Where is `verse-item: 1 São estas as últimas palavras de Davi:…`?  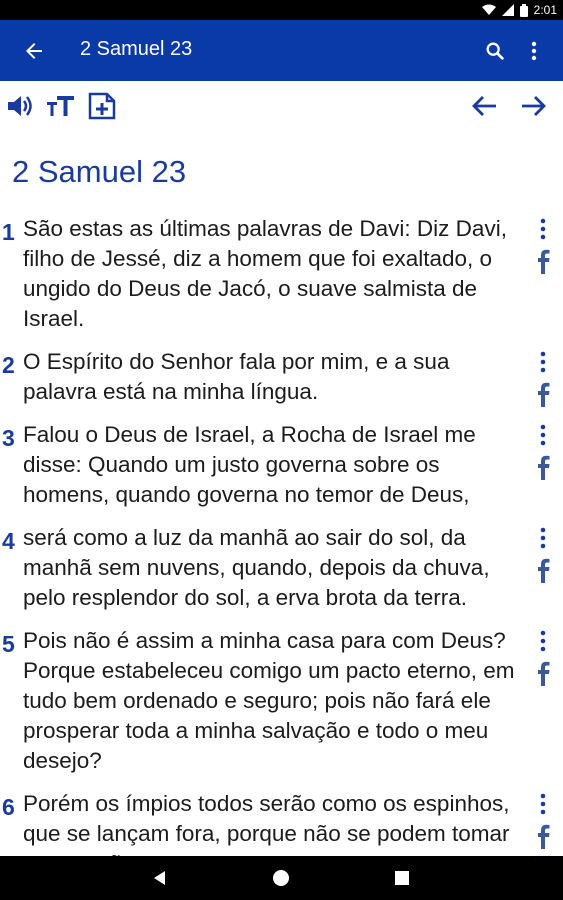
verse-item: 1 São estas as últimas palavras de Davi:… is located at coordinates (281, 274).